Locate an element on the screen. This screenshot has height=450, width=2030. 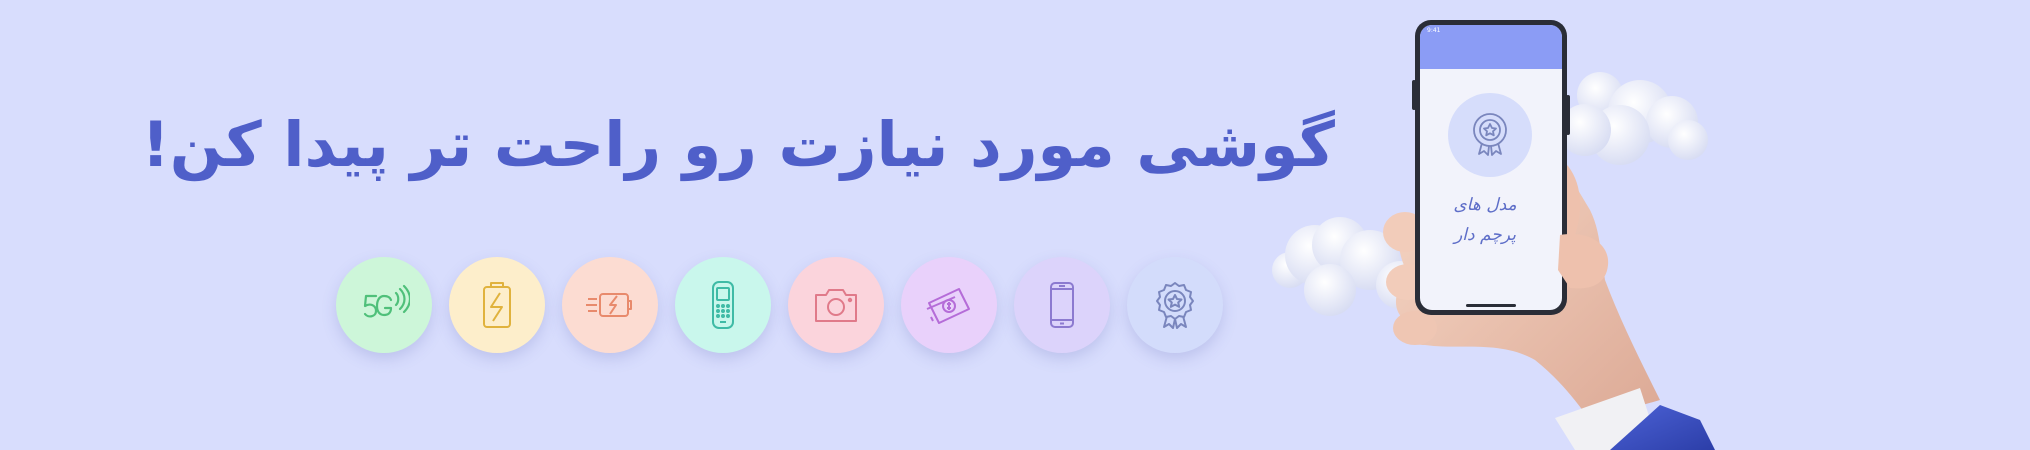
phone-status-time: 9:41 is located at coordinates (1434, 30).